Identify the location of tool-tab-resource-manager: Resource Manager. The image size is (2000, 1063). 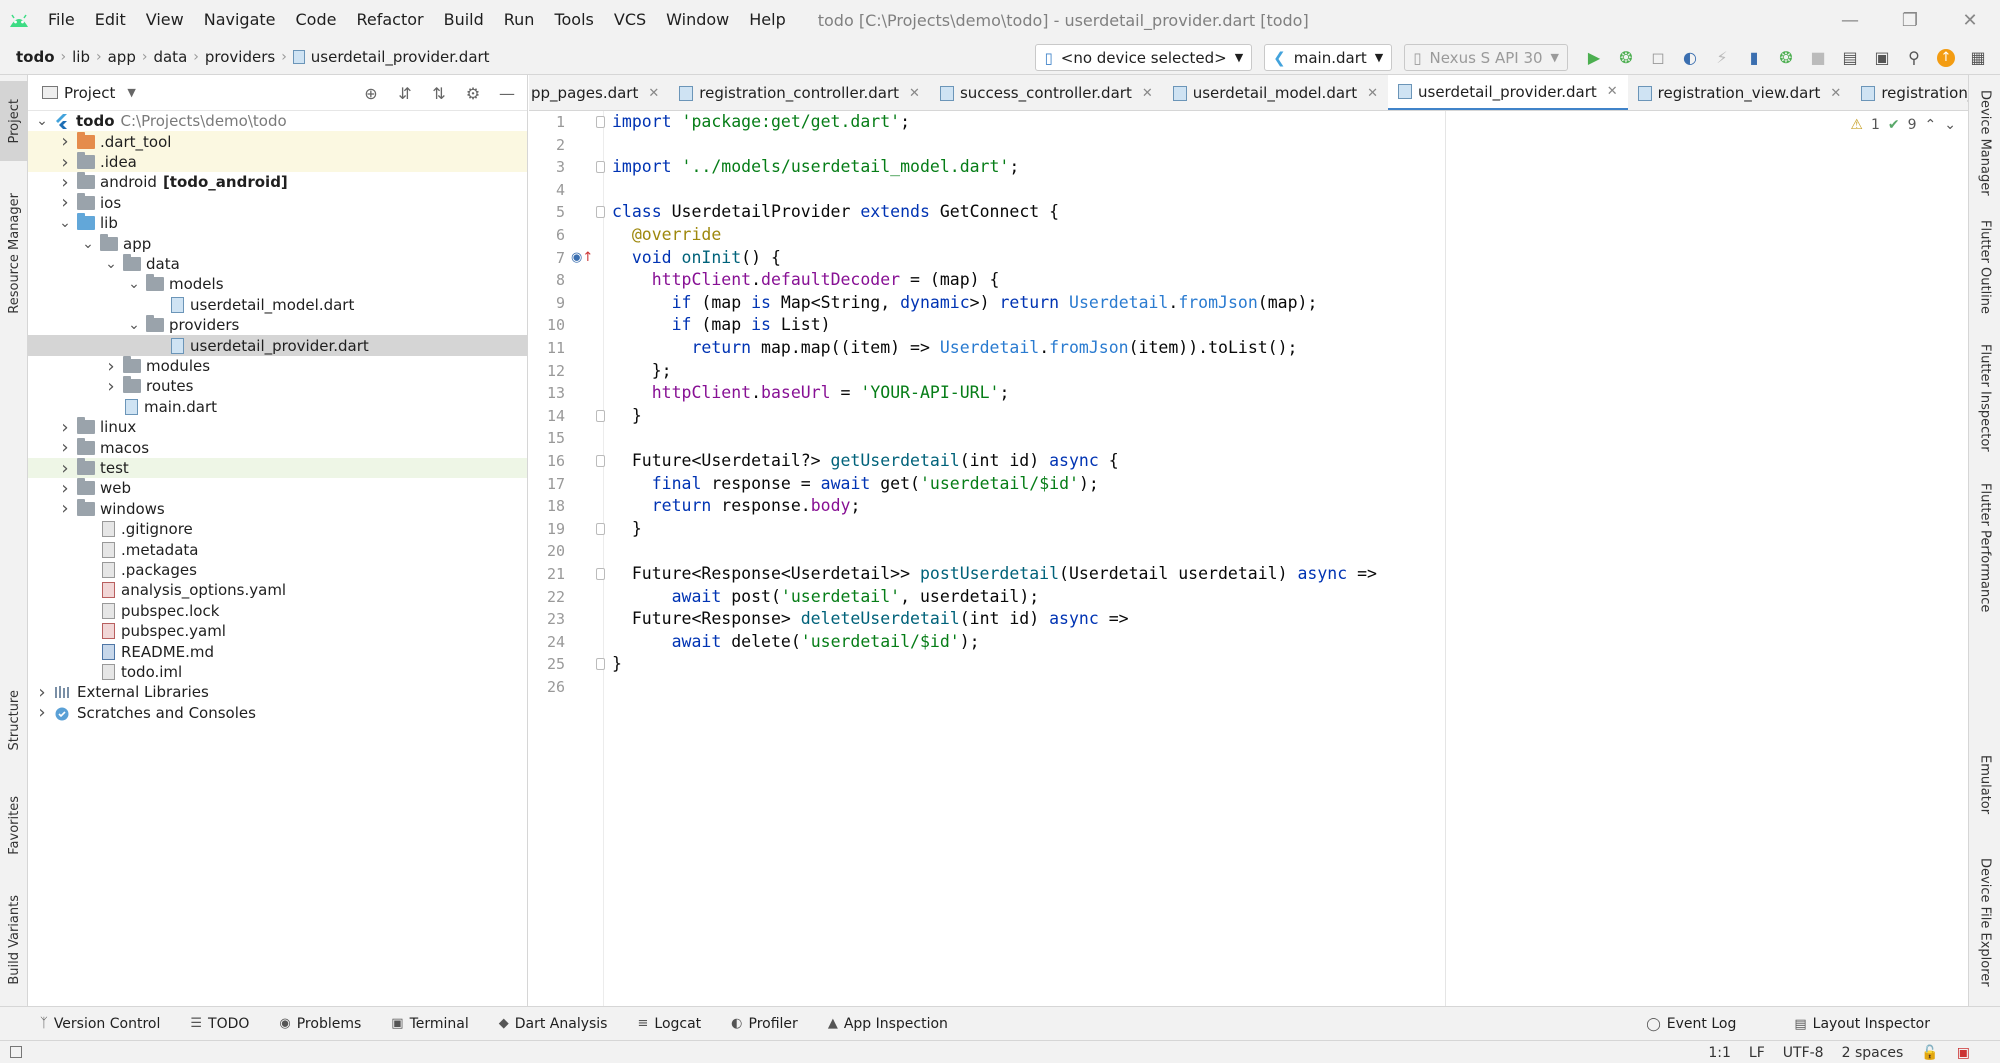
(14, 253).